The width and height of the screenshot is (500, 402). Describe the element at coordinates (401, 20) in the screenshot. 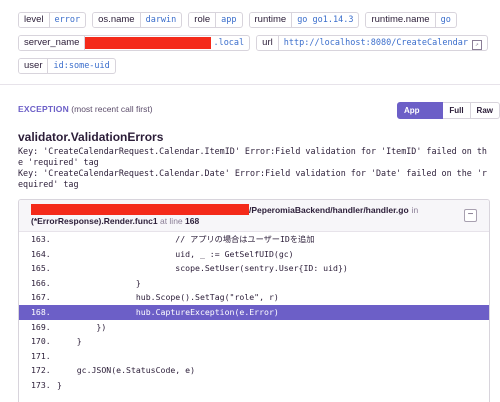

I see `tag-key: runtime.name` at that location.